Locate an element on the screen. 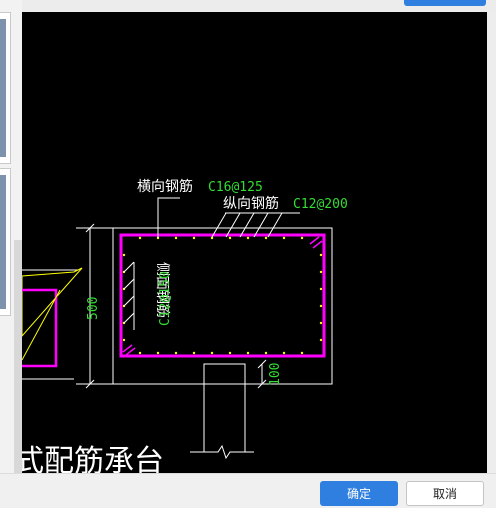  longitudinal-label: 纵向钢筋 is located at coordinates (251, 203).